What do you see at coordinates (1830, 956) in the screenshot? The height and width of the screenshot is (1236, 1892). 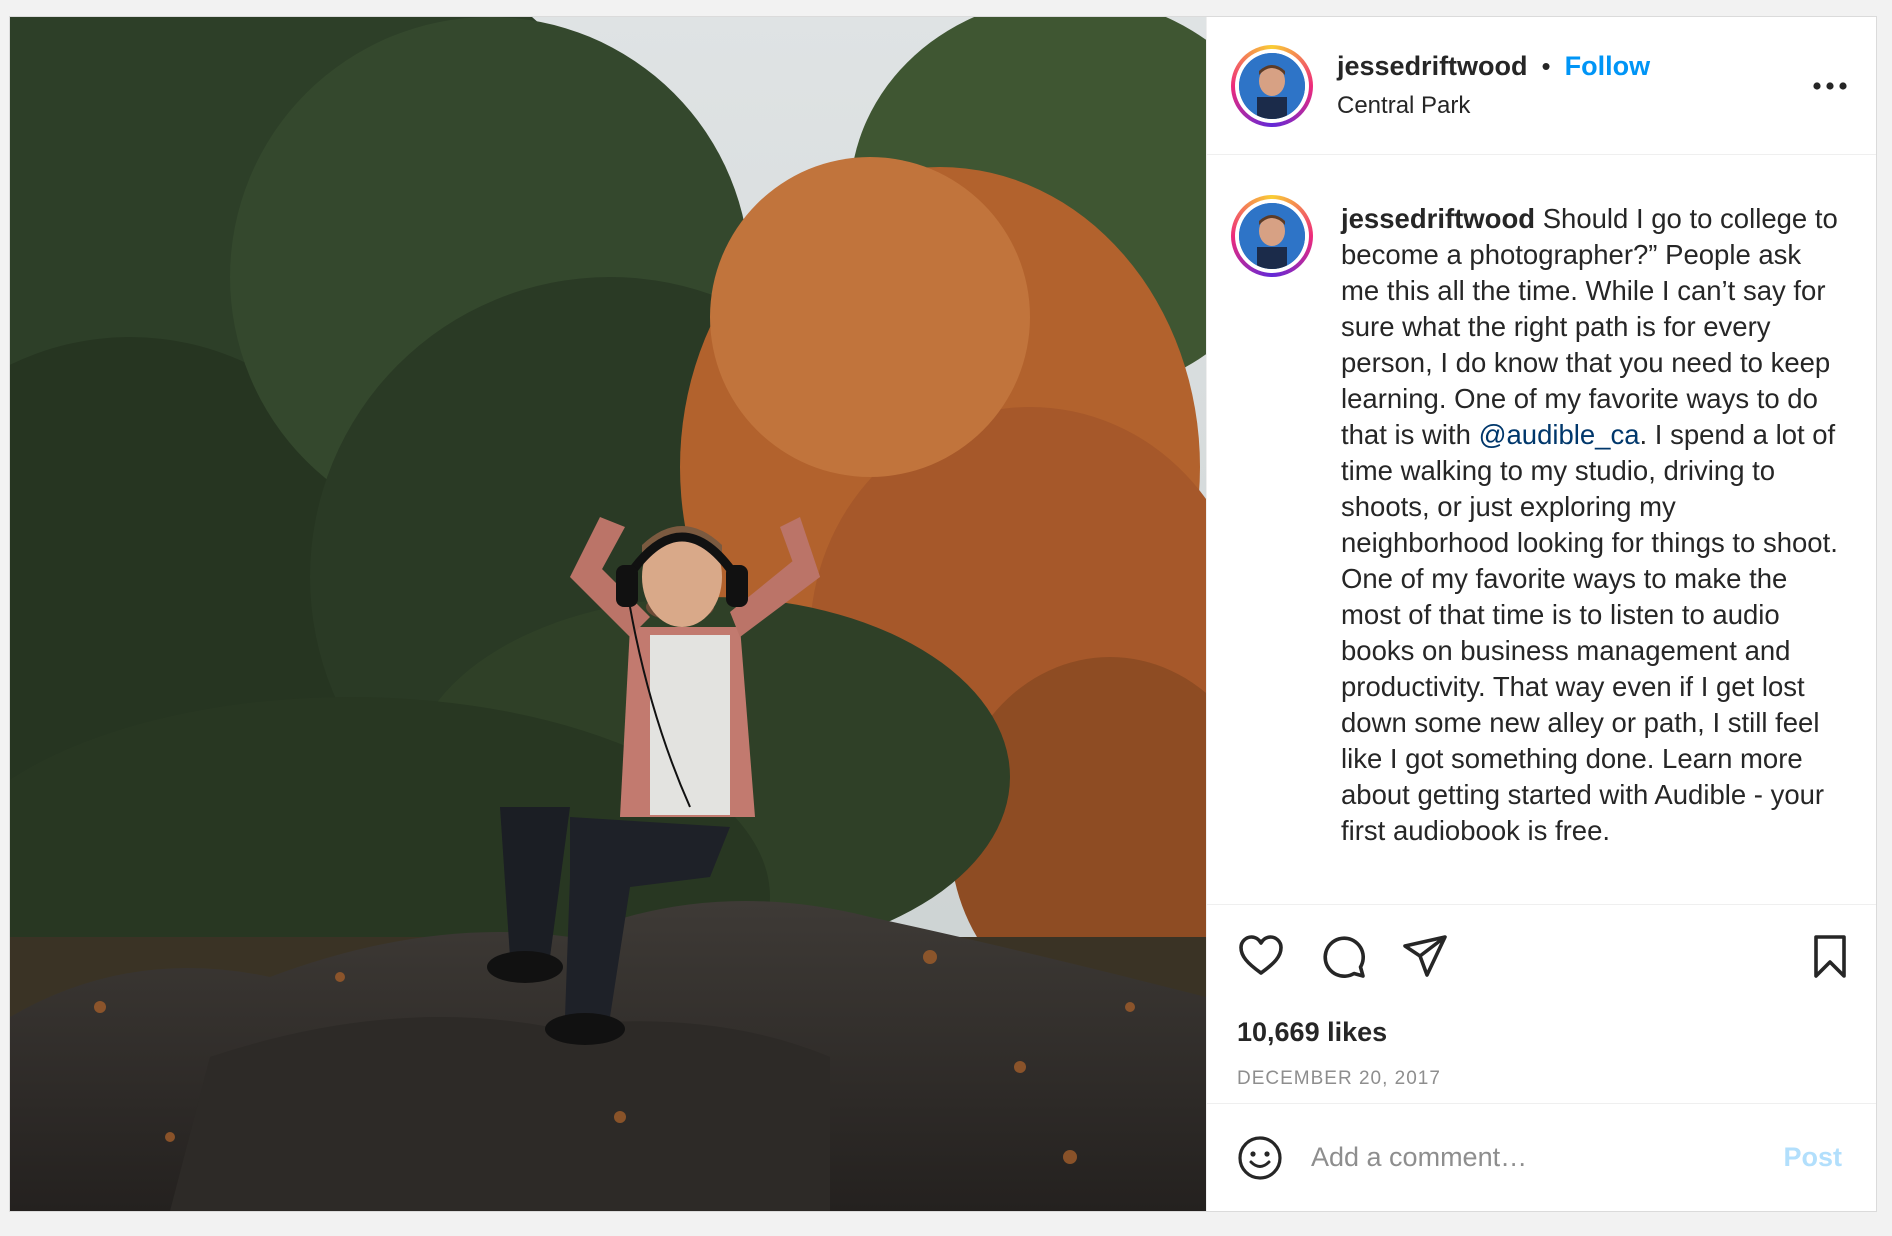 I see `bookmark-icon` at bounding box center [1830, 956].